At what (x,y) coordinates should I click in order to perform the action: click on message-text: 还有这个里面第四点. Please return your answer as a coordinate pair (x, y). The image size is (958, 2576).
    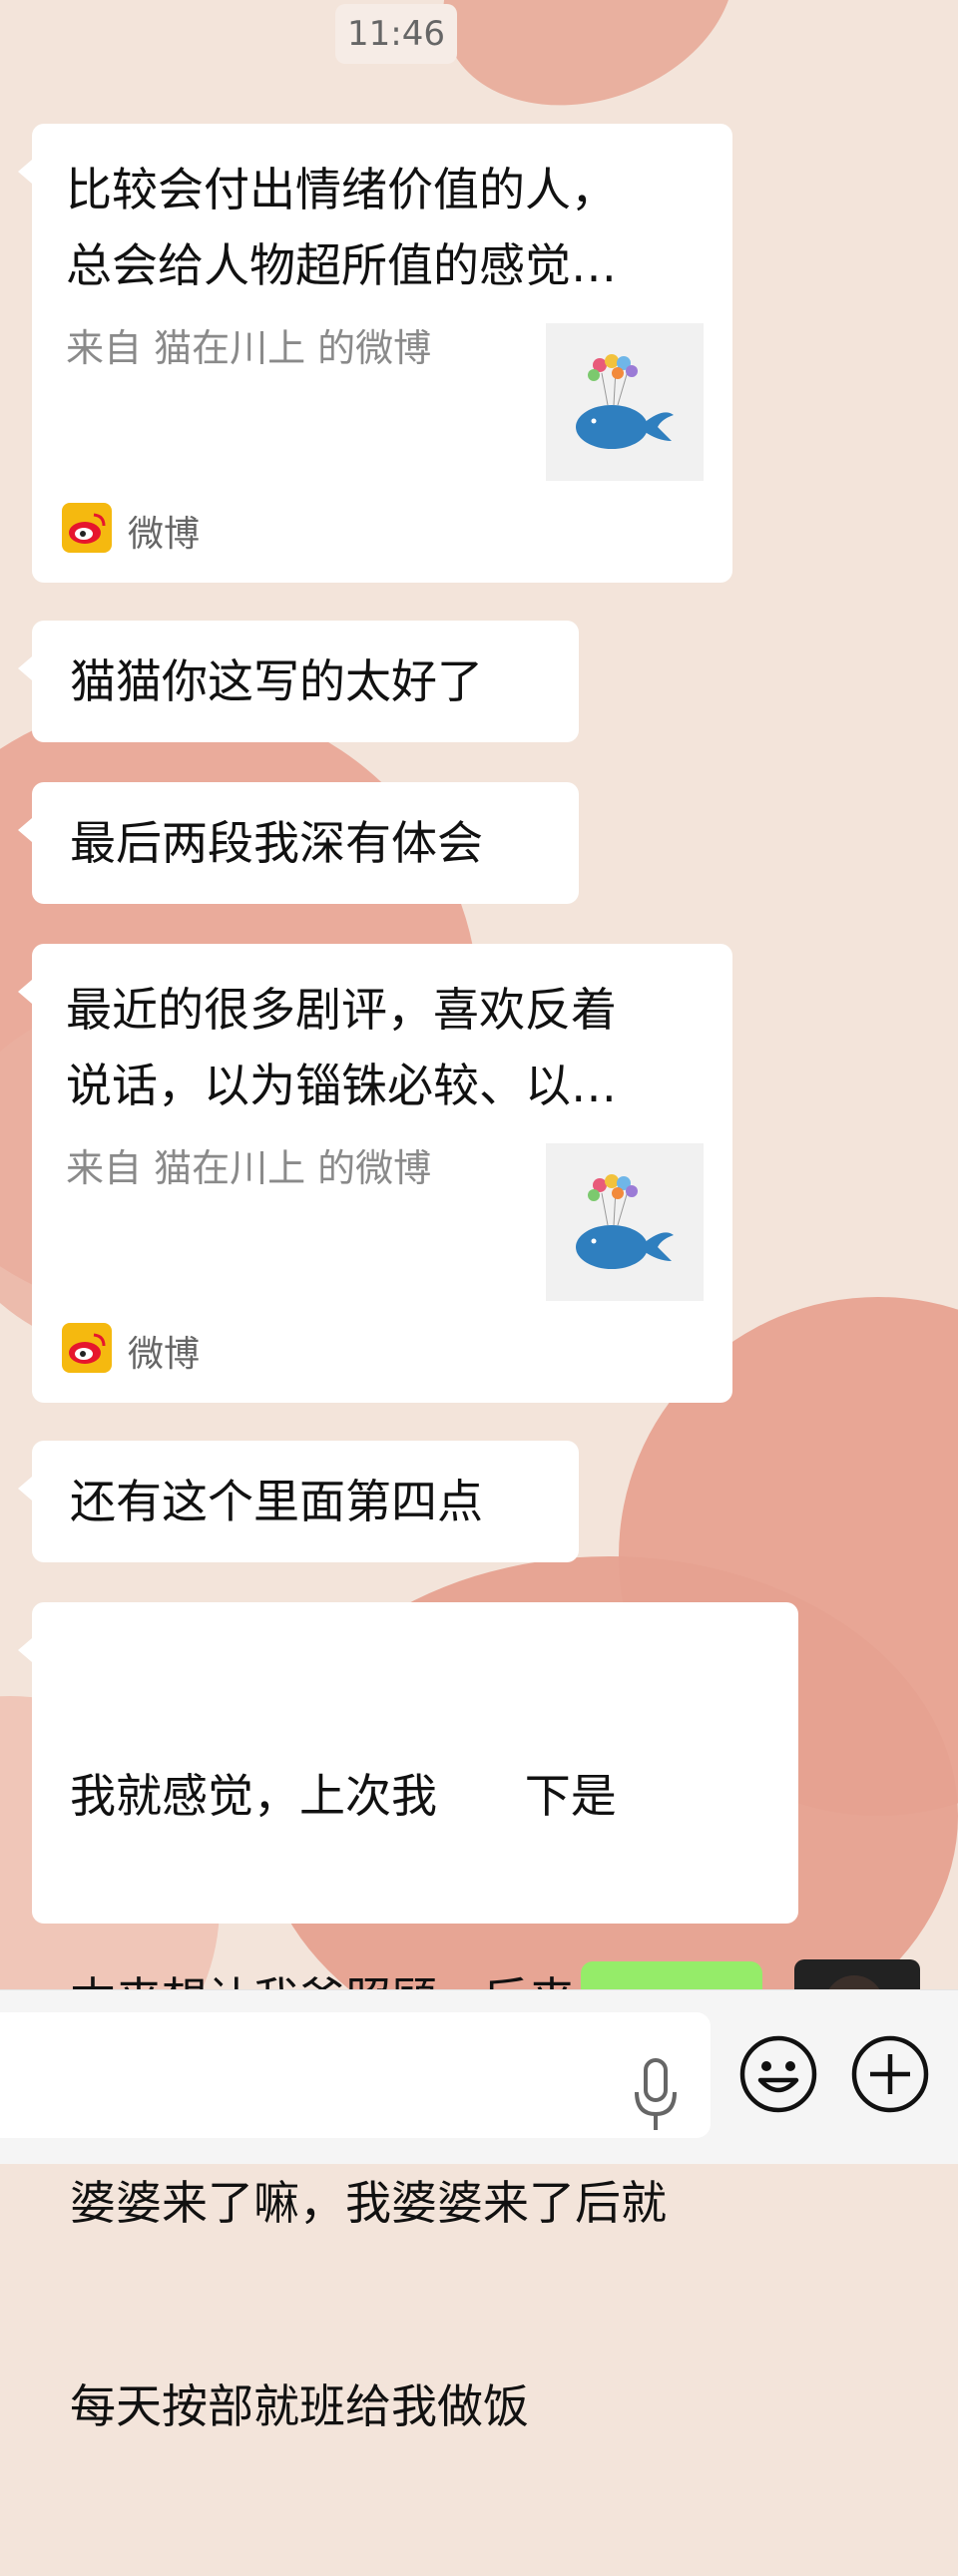
    Looking at the image, I should click on (276, 1501).